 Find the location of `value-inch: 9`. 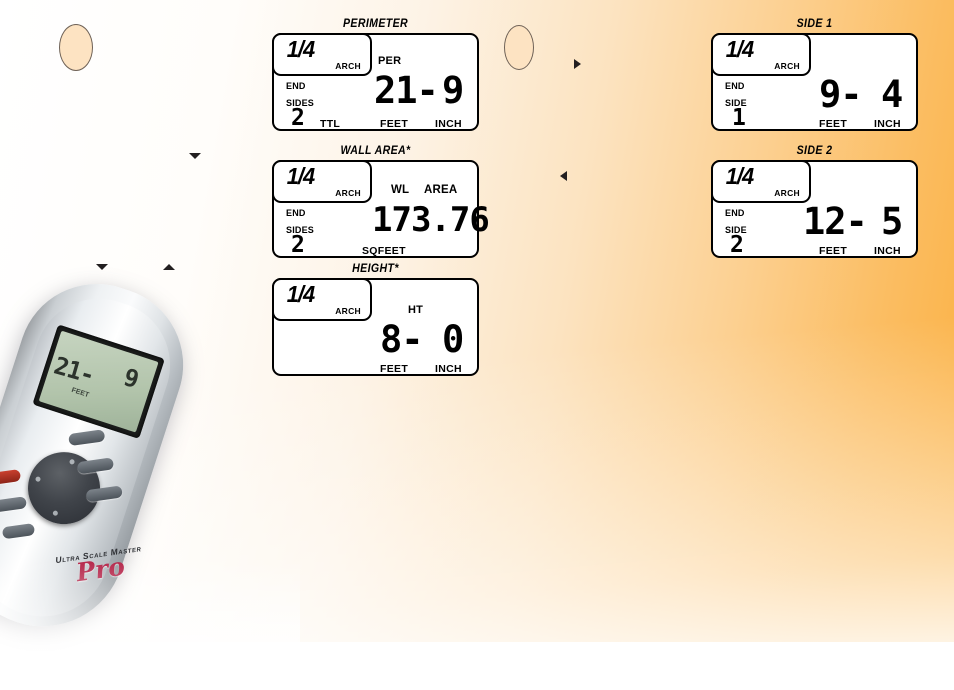

value-inch: 9 is located at coordinates (453, 90).